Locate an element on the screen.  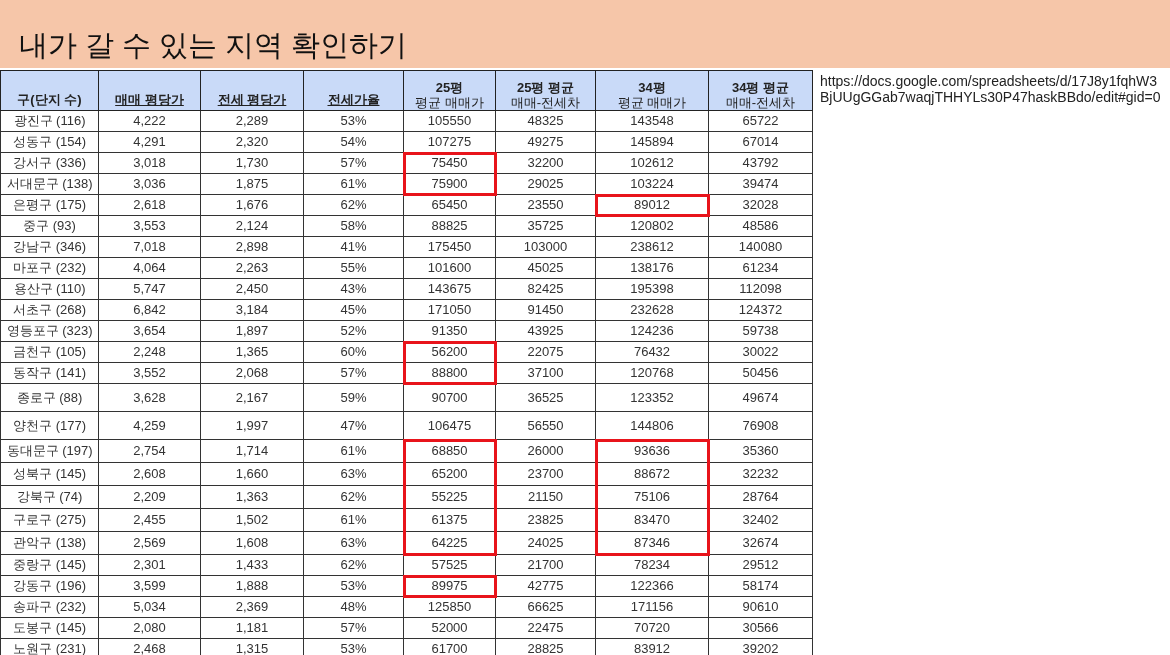
table-cell: 2,450 is located at coordinates (252, 289).